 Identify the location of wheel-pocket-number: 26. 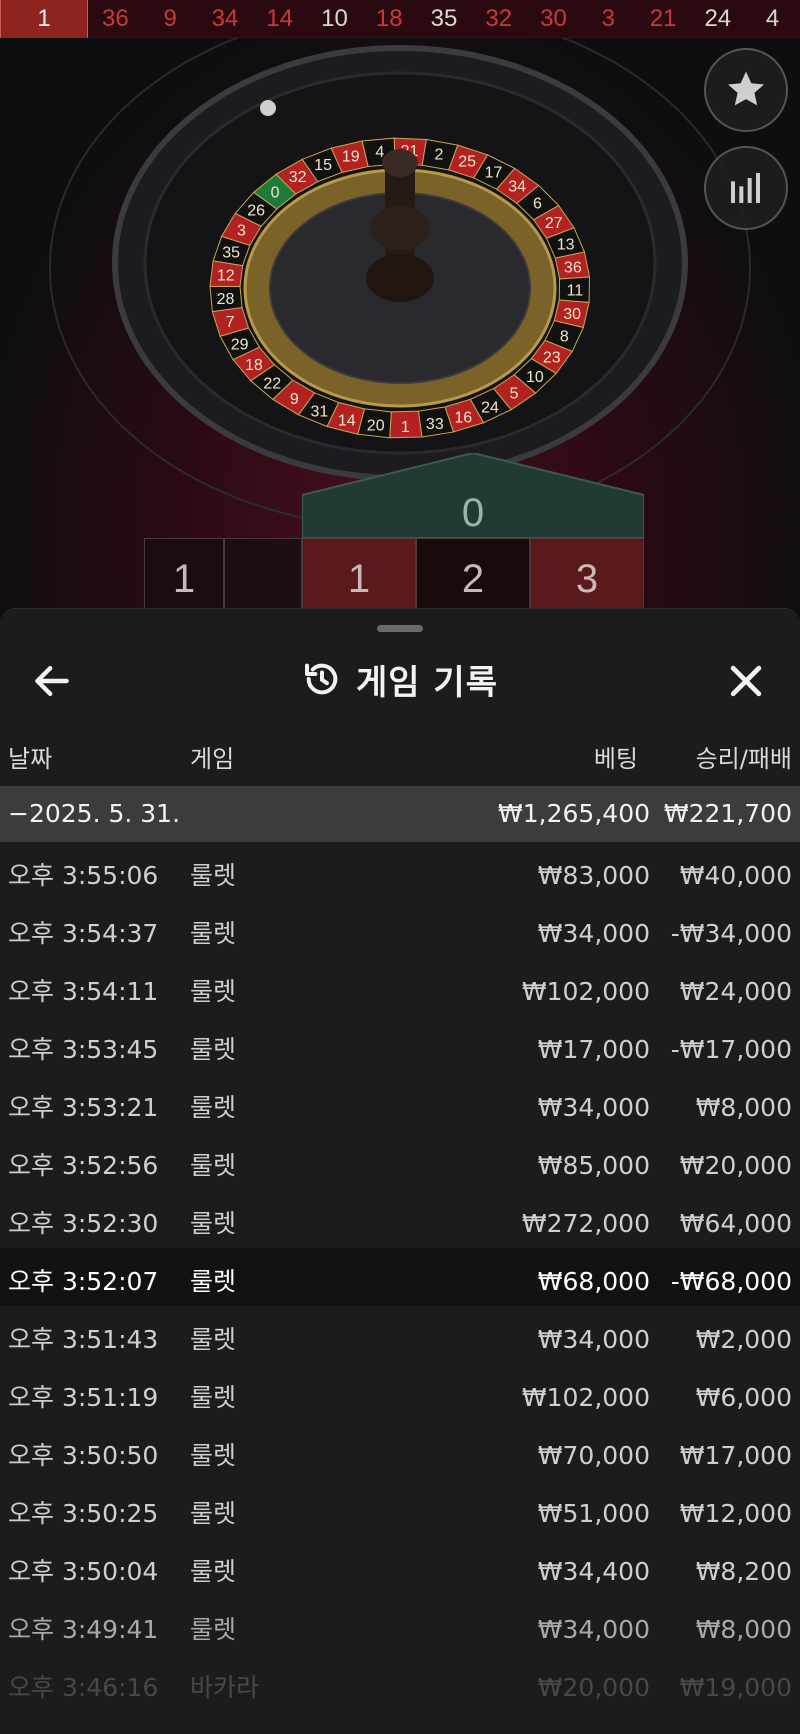
(256, 210).